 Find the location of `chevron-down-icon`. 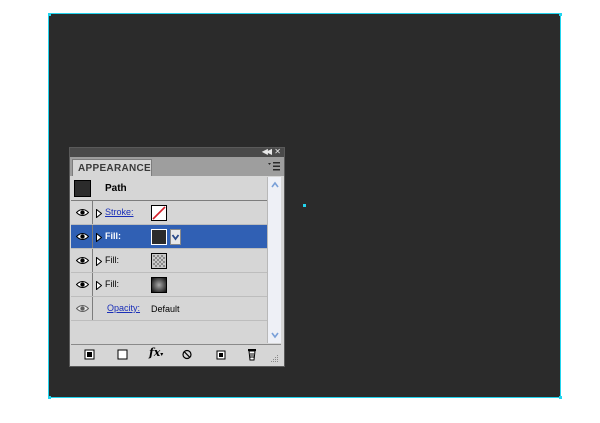

chevron-down-icon is located at coordinates (175, 237).